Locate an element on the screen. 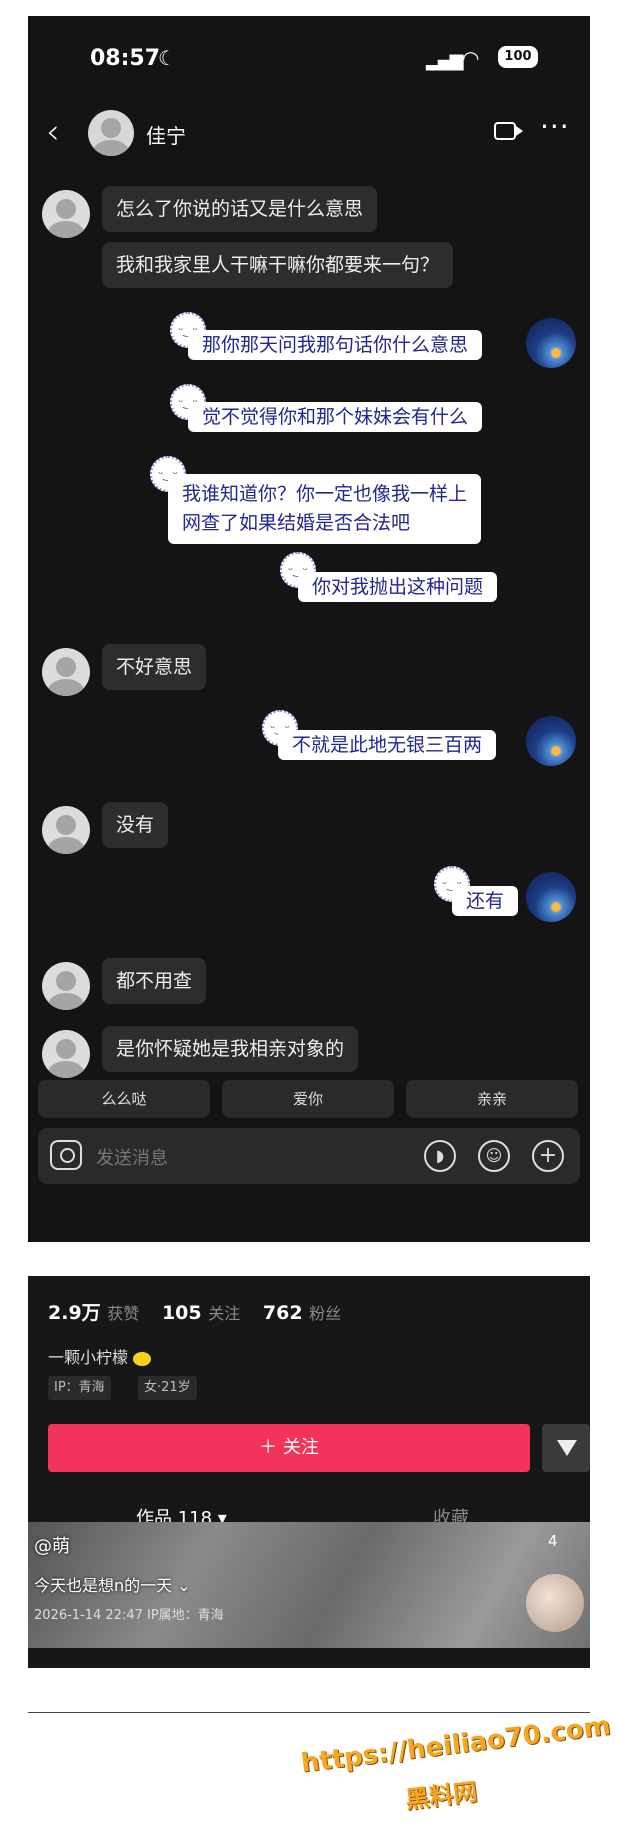 The height and width of the screenshot is (1842, 617). likes-label: 获赞 is located at coordinates (123, 1313).